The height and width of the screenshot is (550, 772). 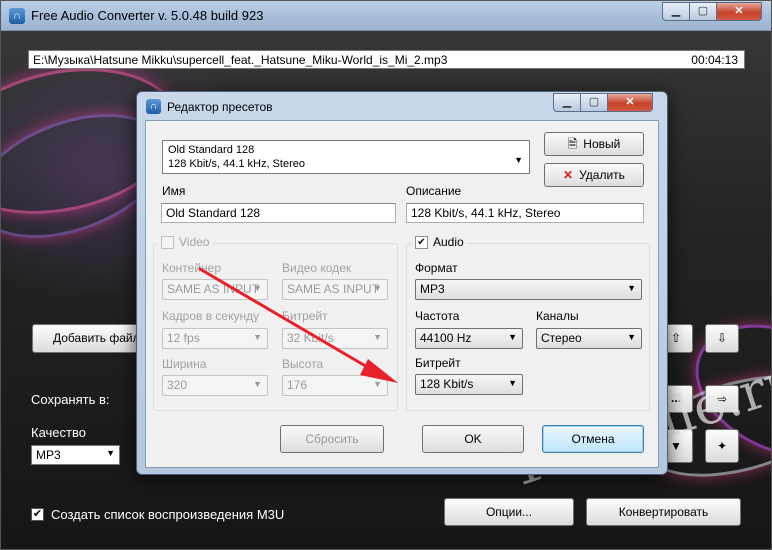 I want to click on video-codec-value: SAME AS INPUT, so click(x=333, y=289).